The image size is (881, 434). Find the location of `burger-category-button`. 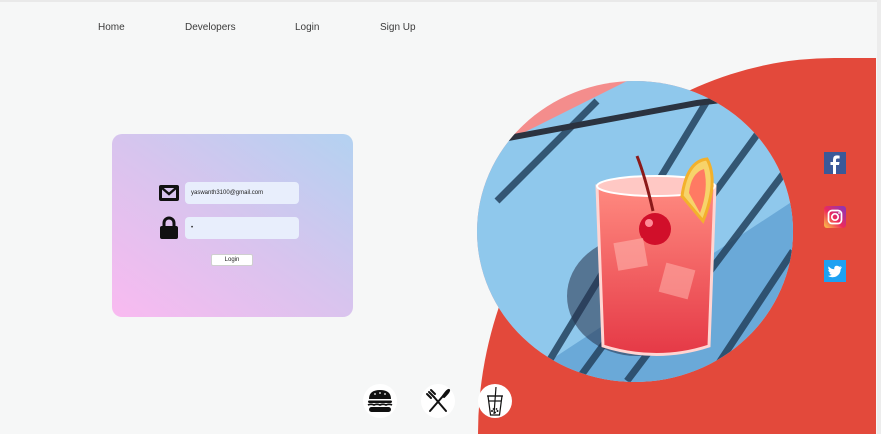

burger-category-button is located at coordinates (380, 401).